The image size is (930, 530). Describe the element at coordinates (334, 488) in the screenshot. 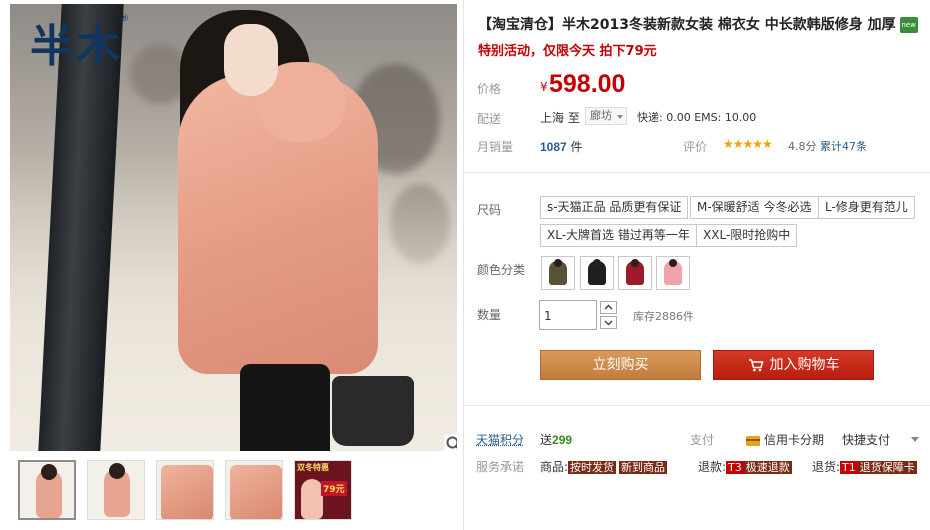

I see `thumbnail-promo-price: 79元` at that location.